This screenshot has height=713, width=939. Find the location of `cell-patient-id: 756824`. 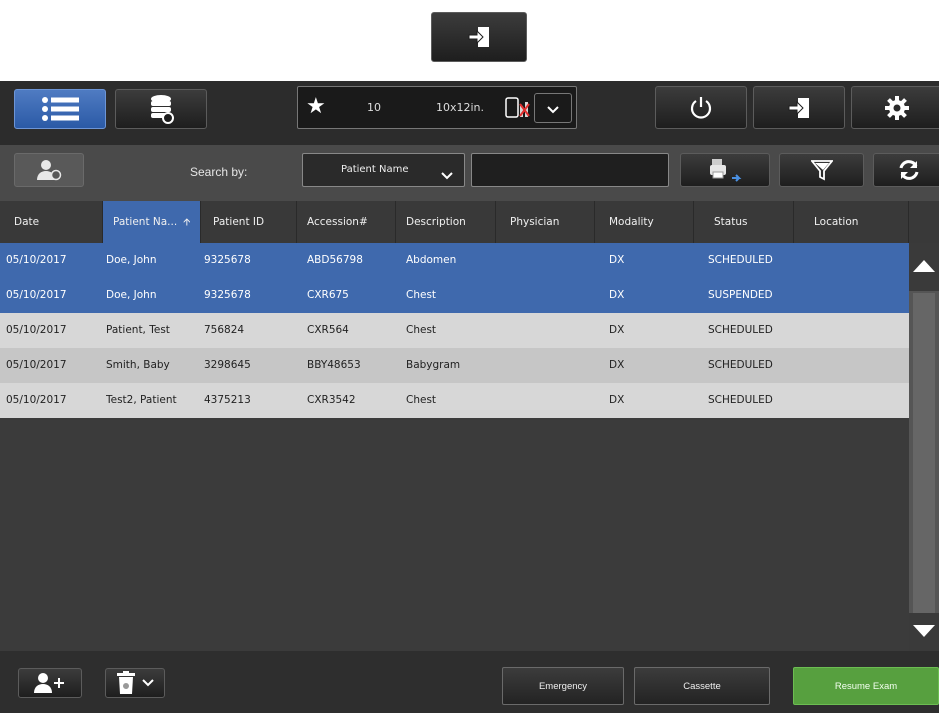

cell-patient-id: 756824 is located at coordinates (224, 330).